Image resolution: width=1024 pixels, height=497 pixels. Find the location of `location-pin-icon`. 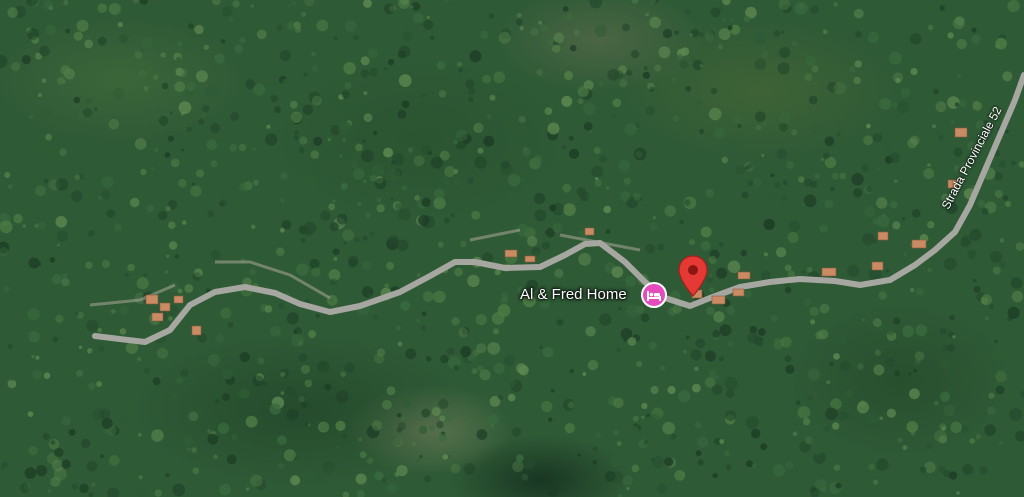

location-pin-icon is located at coordinates (693, 276).